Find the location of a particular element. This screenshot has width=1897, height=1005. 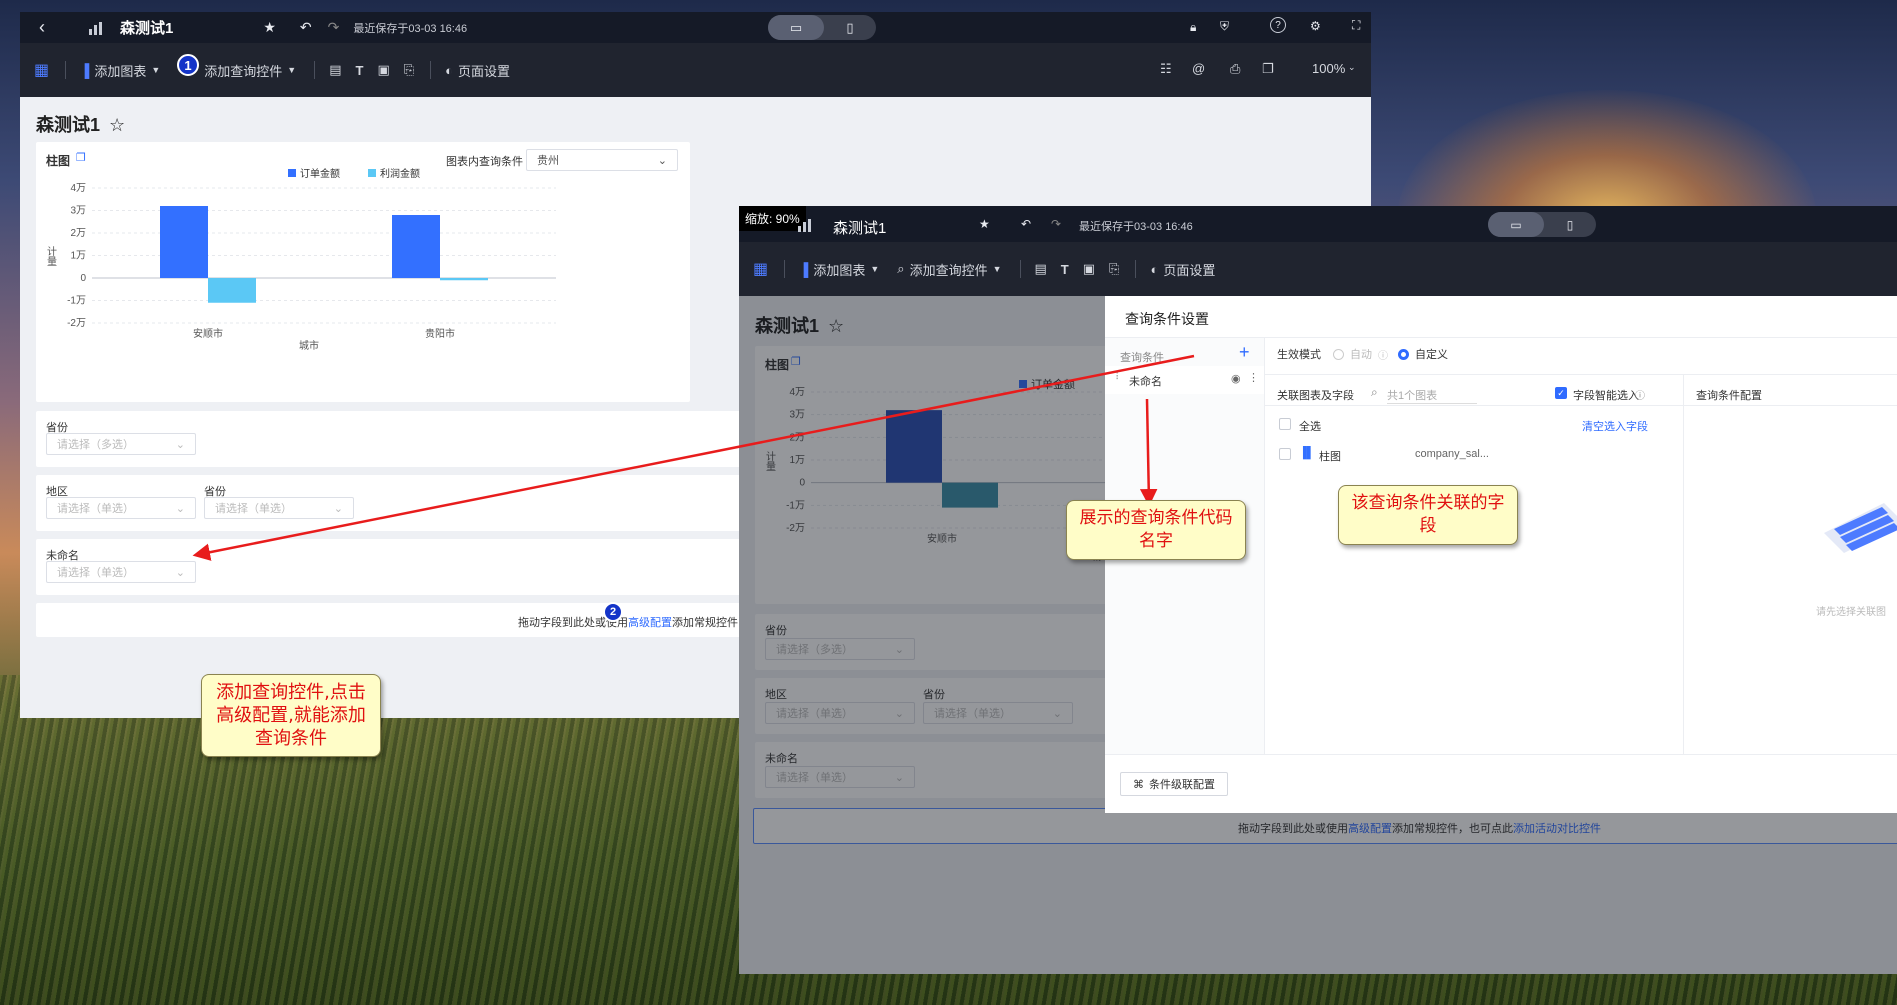

lock-icon: 🔒︎ is located at coordinates (1193, 27).